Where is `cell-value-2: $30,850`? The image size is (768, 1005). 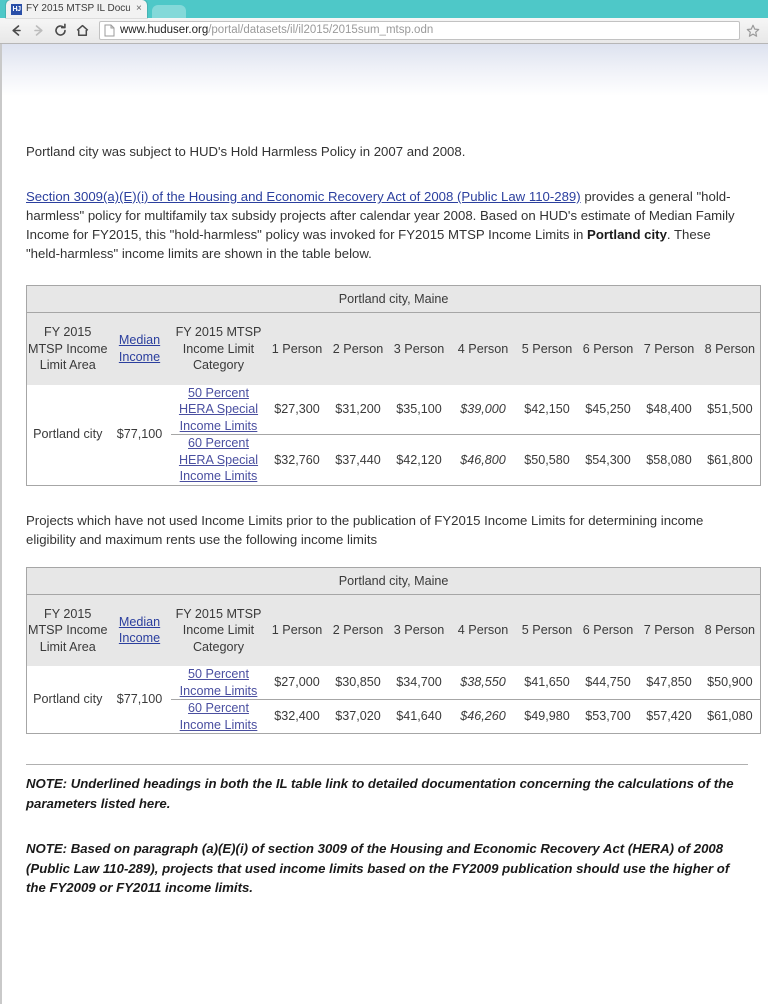
cell-value-2: $30,850 is located at coordinates (358, 683).